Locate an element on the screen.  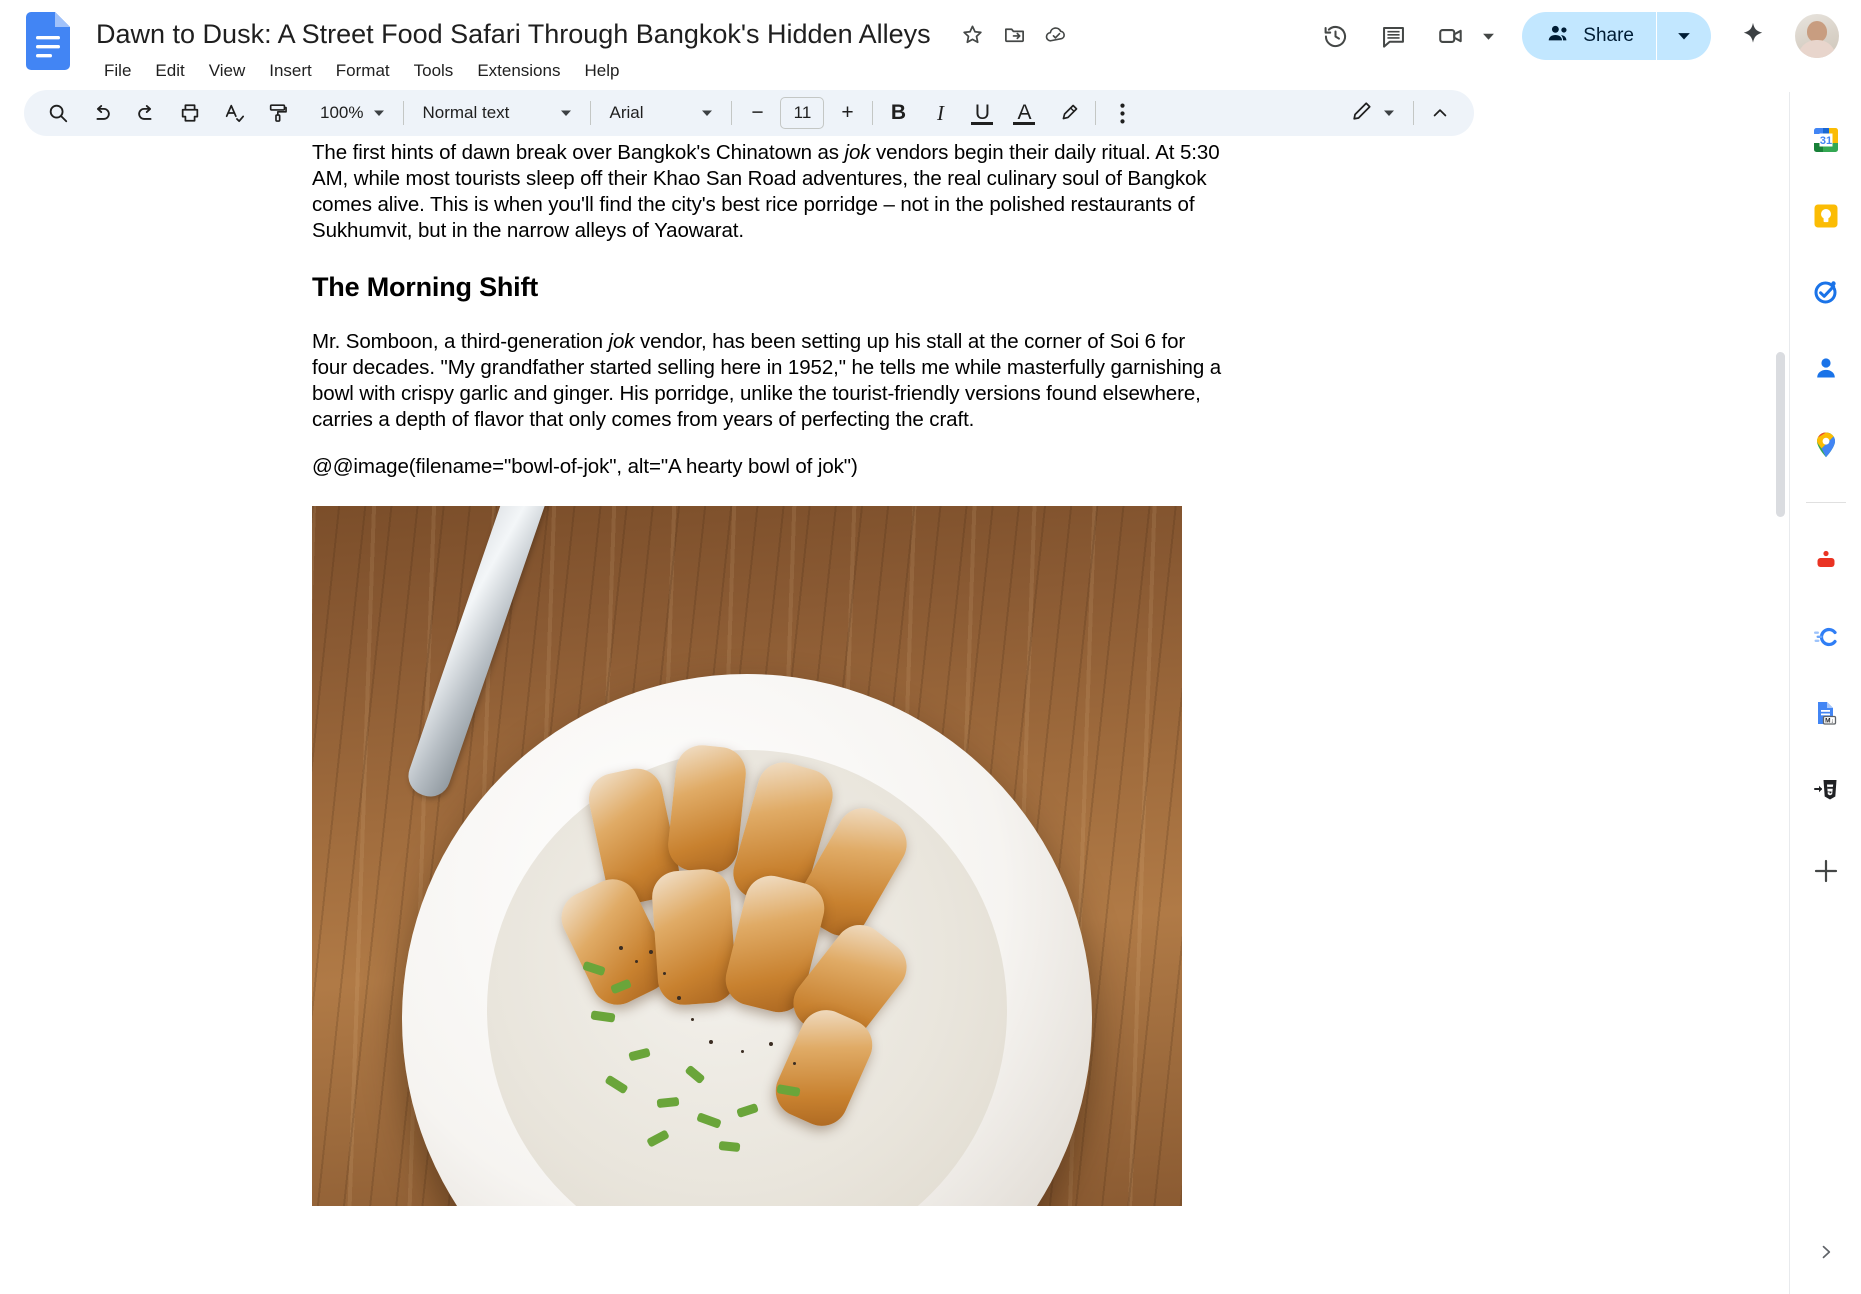
menu-format: Format is located at coordinates (363, 71).